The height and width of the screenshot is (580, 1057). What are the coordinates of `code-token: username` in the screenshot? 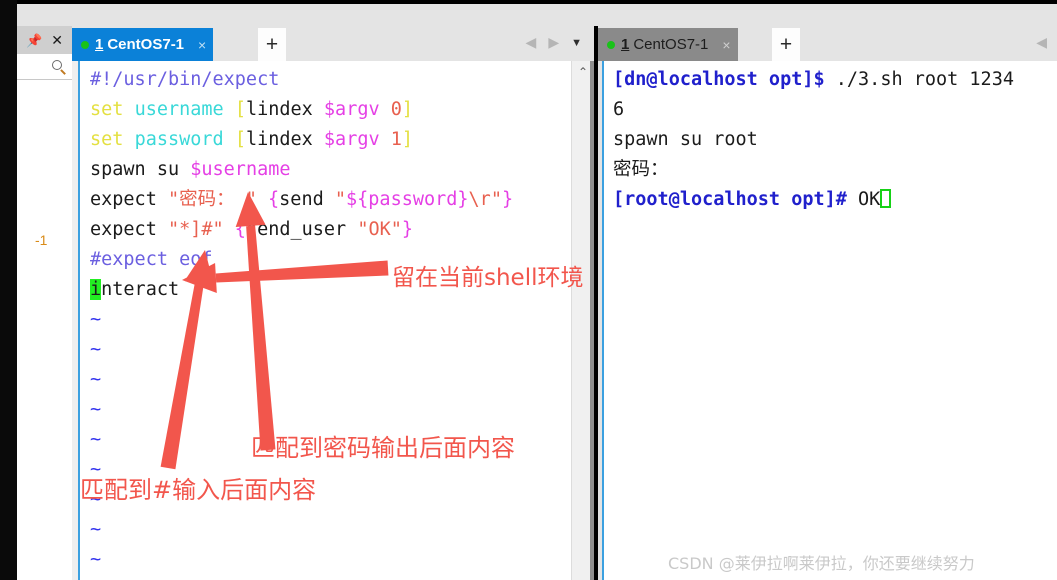 It's located at (184, 109).